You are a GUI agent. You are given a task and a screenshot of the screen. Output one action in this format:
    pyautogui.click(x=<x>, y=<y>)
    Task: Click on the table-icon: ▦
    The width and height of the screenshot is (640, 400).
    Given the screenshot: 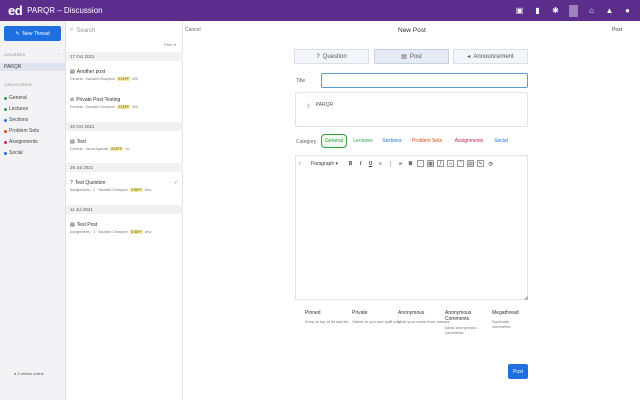 What is the action you would take?
    pyautogui.click(x=431, y=163)
    